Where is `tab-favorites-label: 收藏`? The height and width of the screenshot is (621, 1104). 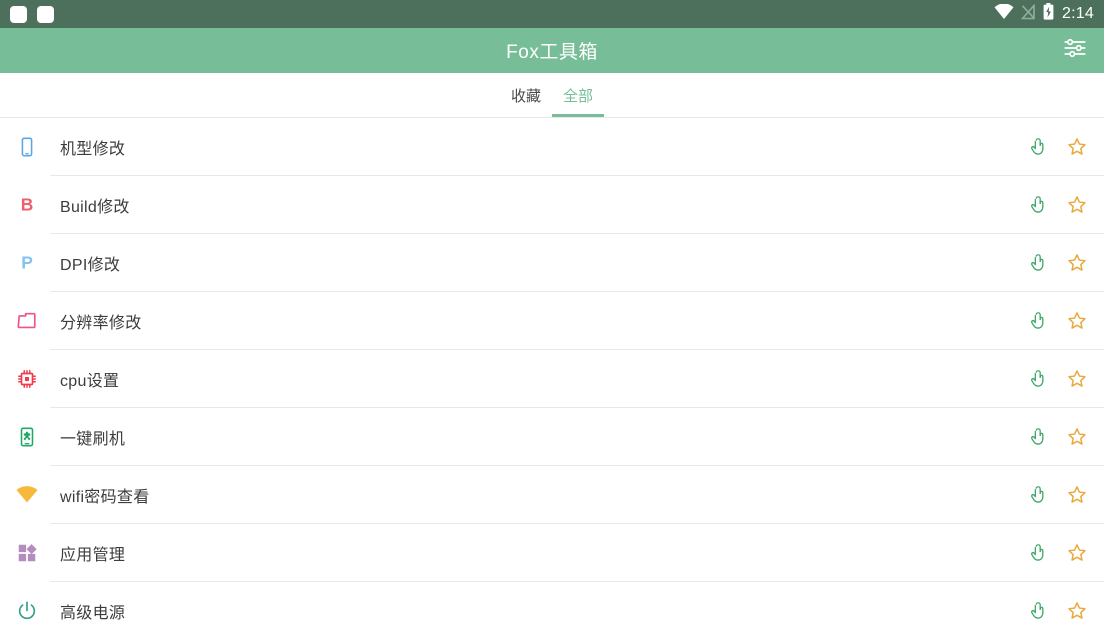
tab-favorites-label: 收藏 is located at coordinates (525, 96).